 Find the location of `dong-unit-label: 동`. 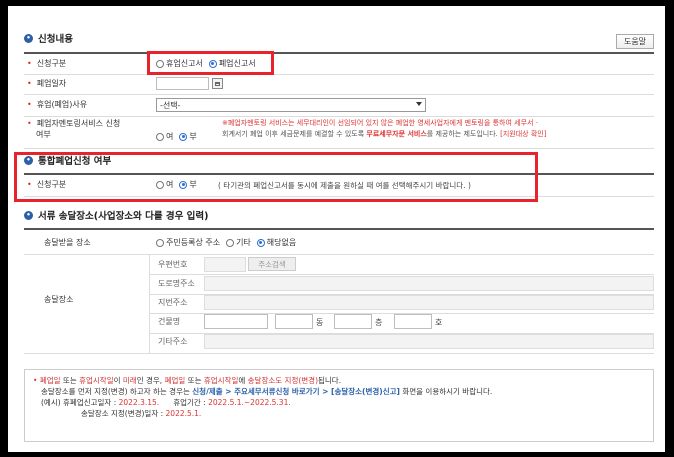

dong-unit-label: 동 is located at coordinates (320, 322).